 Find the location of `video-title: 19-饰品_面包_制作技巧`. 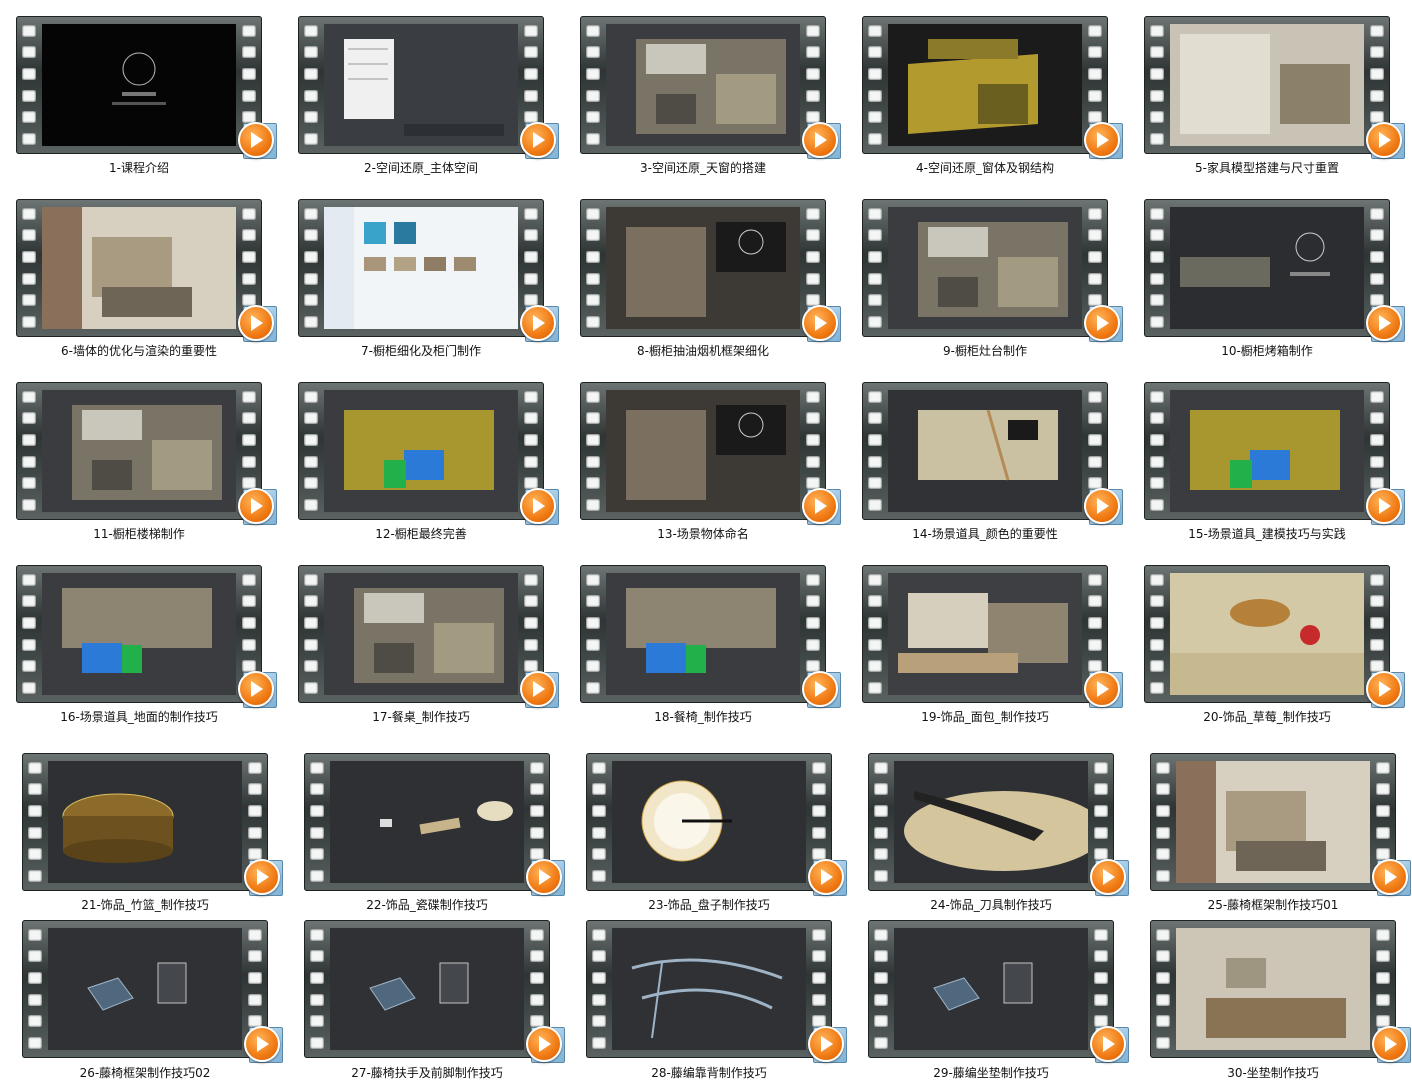

video-title: 19-饰品_面包_制作技巧 is located at coordinates (985, 716).